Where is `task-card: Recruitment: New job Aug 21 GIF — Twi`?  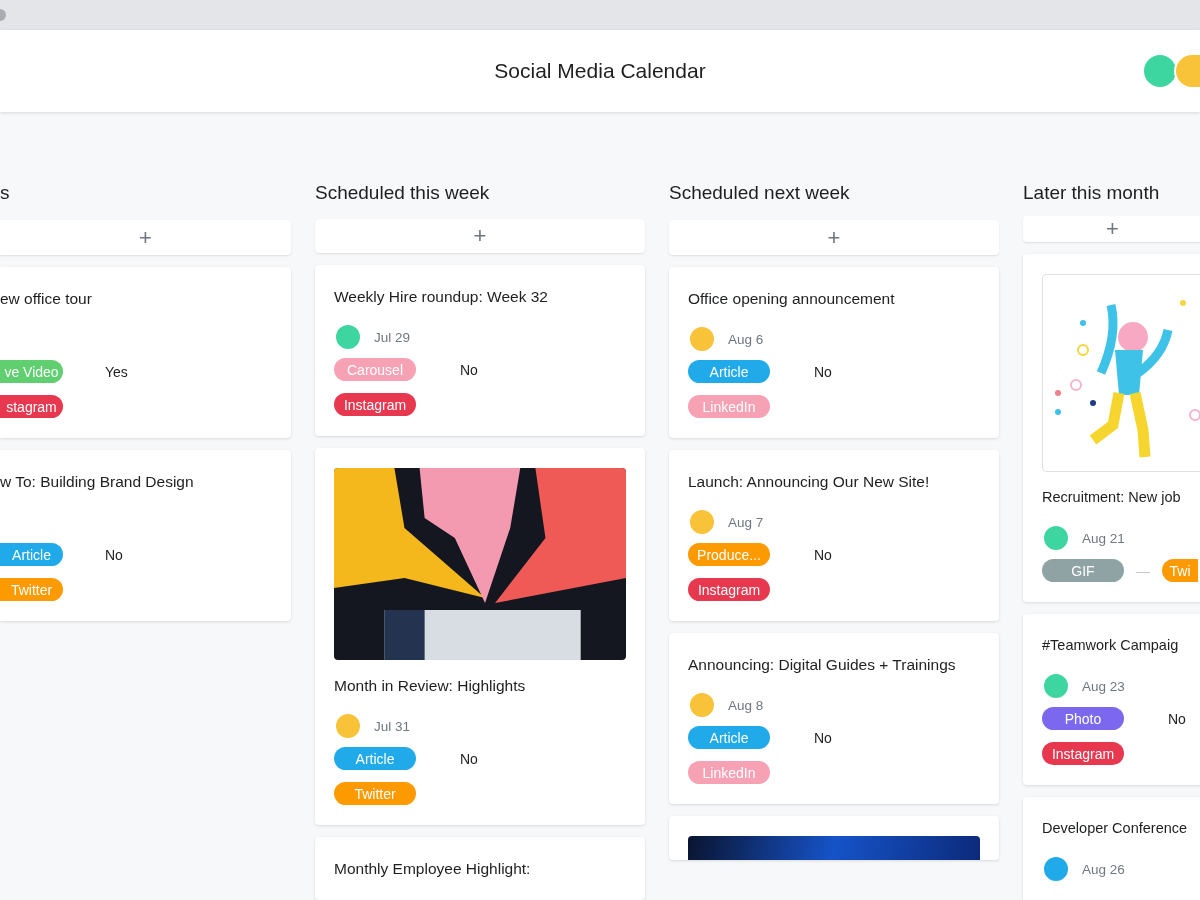
task-card: Recruitment: New job Aug 21 GIF — Twi is located at coordinates (1111, 428).